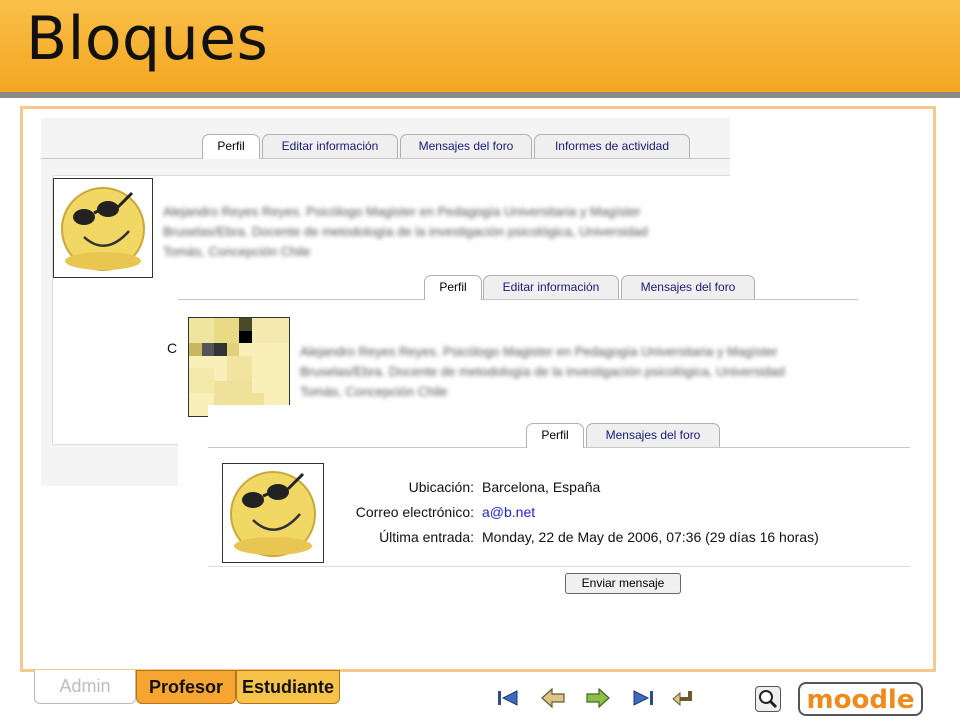 The width and height of the screenshot is (960, 720). Describe the element at coordinates (172, 348) in the screenshot. I see `partial-label: C` at that location.